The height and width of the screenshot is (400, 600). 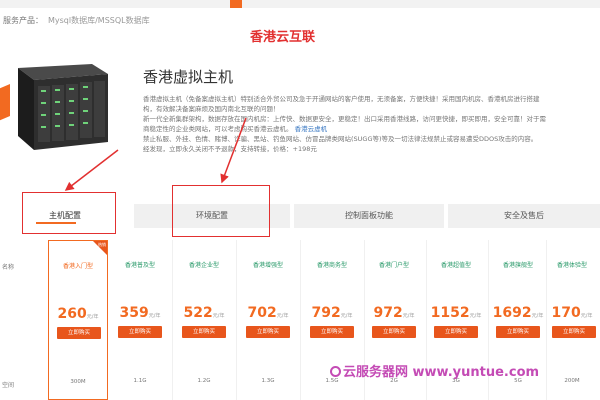 What do you see at coordinates (77, 266) in the screenshot?
I see `plan-name: 香港入门型` at bounding box center [77, 266].